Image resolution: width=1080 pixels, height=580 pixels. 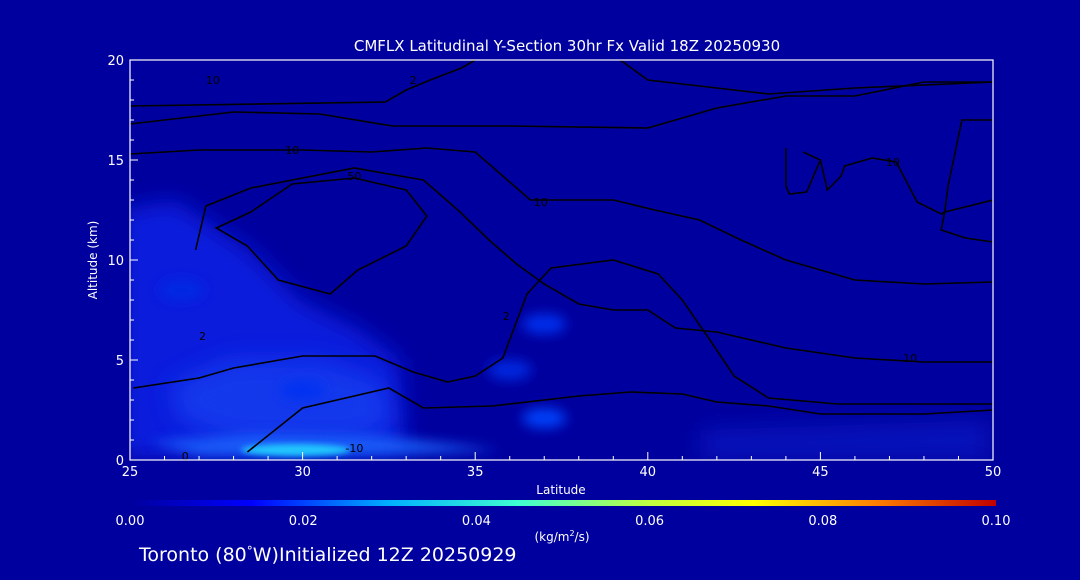 I want to click on colorbar, so click(x=563, y=503).